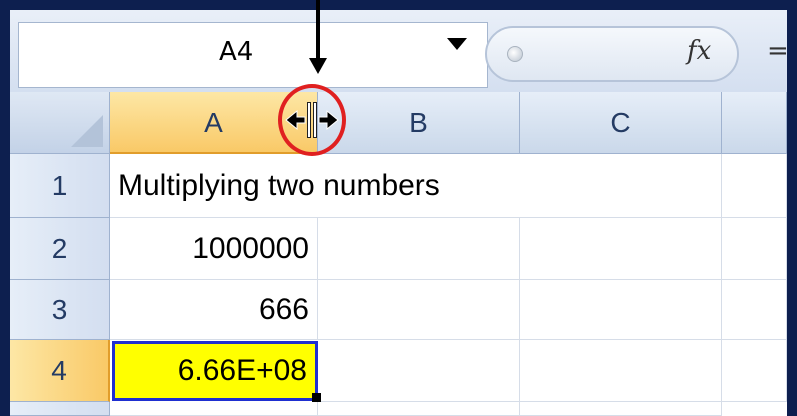  Describe the element at coordinates (87, 131) in the screenshot. I see `select-all-icon` at that location.